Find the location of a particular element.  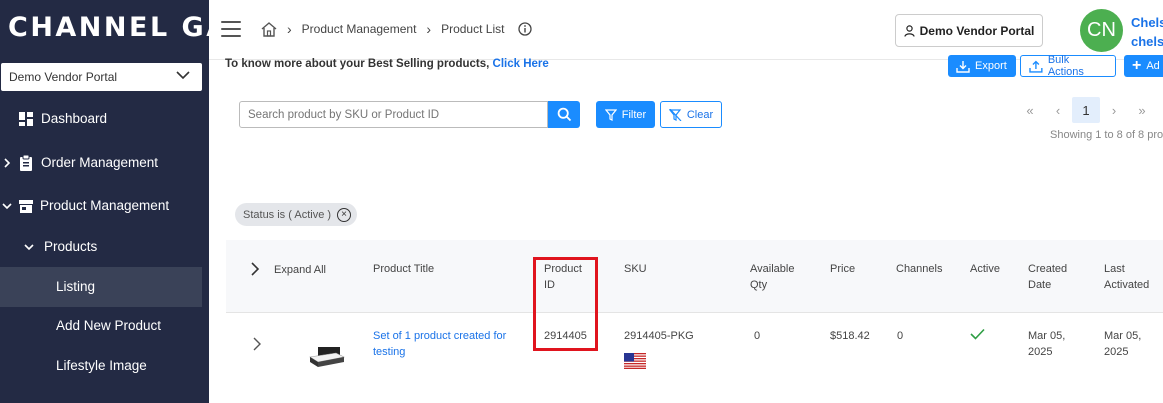

breadcrumb-product-management: Product Management is located at coordinates (359, 29).